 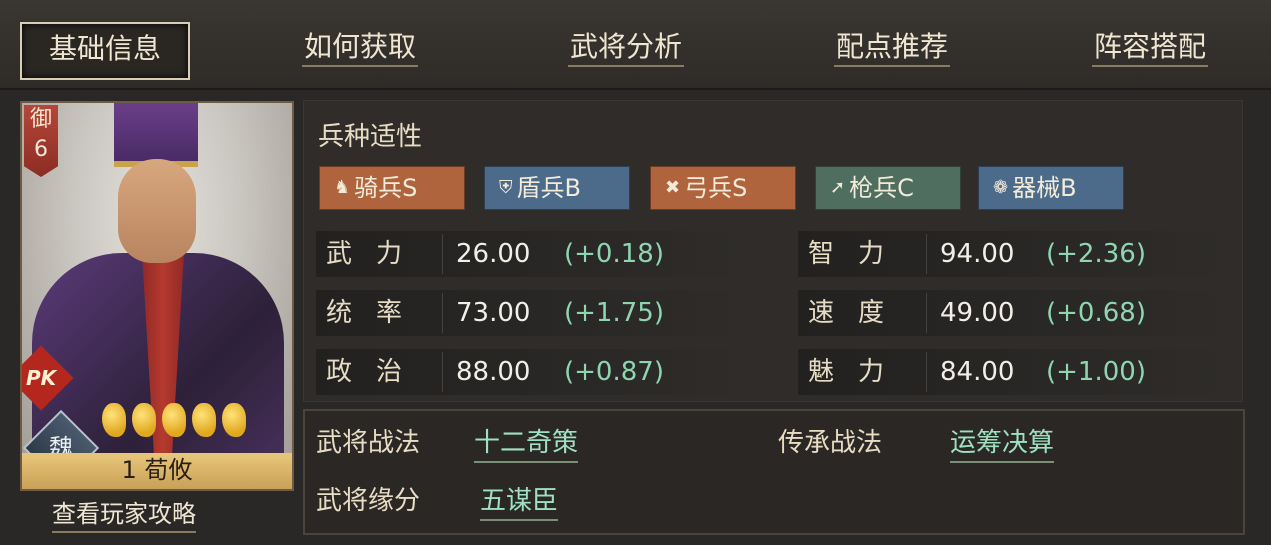 What do you see at coordinates (376, 254) in the screenshot?
I see `stat-label: 武力` at bounding box center [376, 254].